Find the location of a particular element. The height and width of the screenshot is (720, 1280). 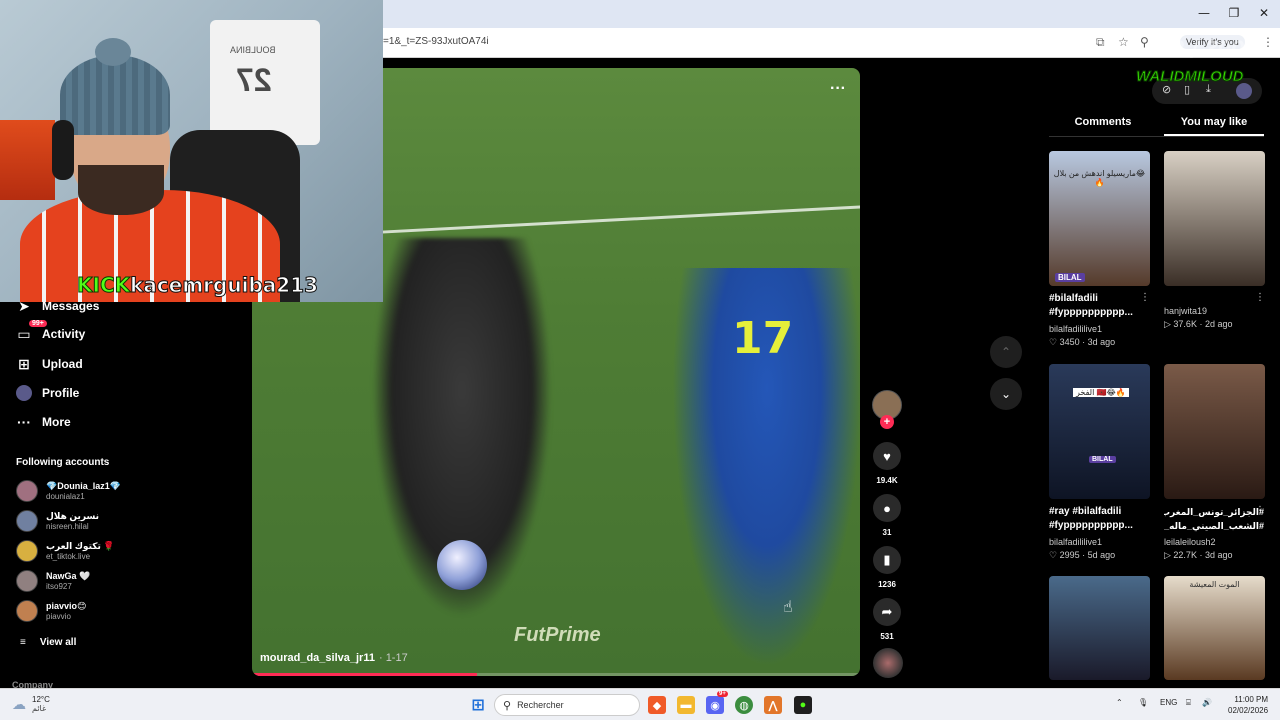

restore-icon: ❐ is located at coordinates (1234, 13).